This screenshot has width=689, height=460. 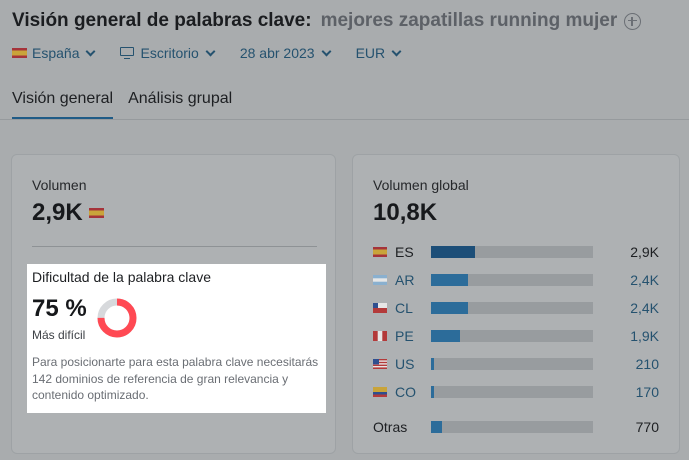 I want to click on date-selector: 28 abr 2023, so click(x=285, y=53).